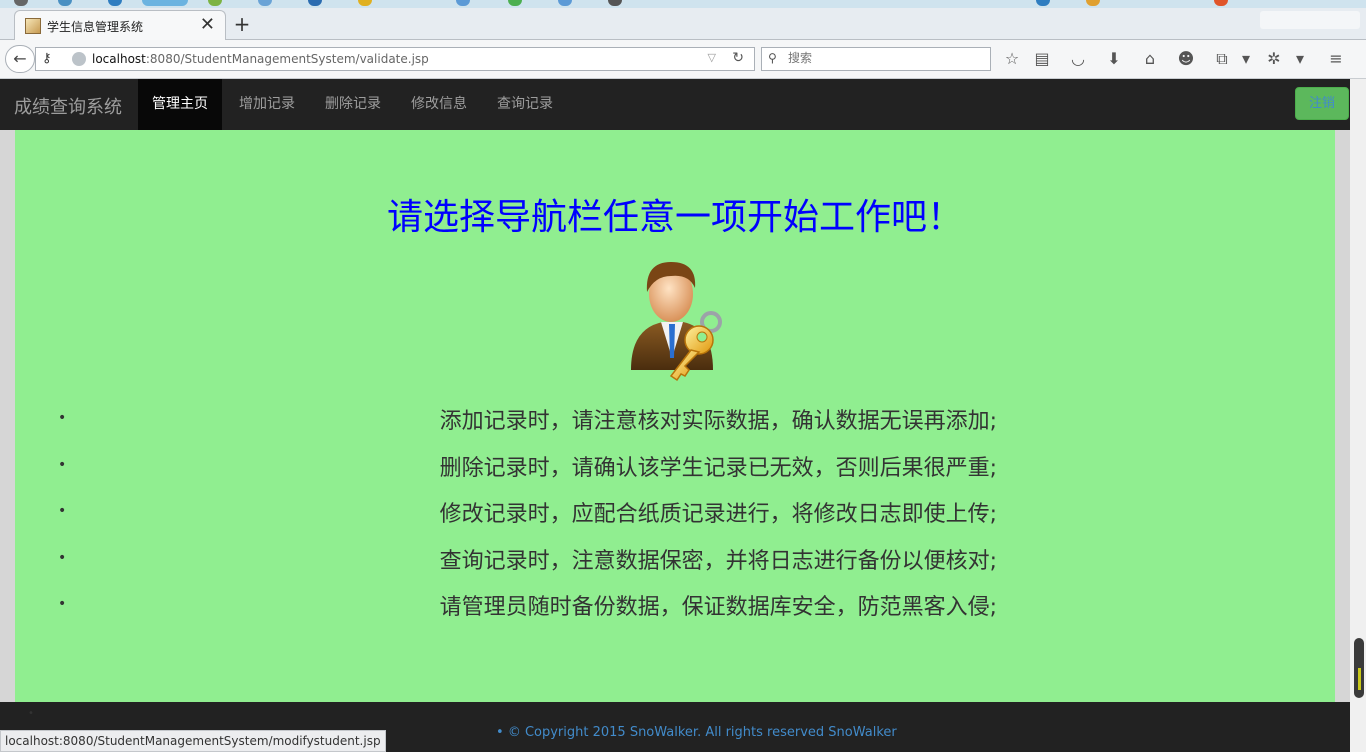 The image size is (1366, 752). Describe the element at coordinates (525, 104) in the screenshot. I see `nav-item-query: 查询记录` at that location.